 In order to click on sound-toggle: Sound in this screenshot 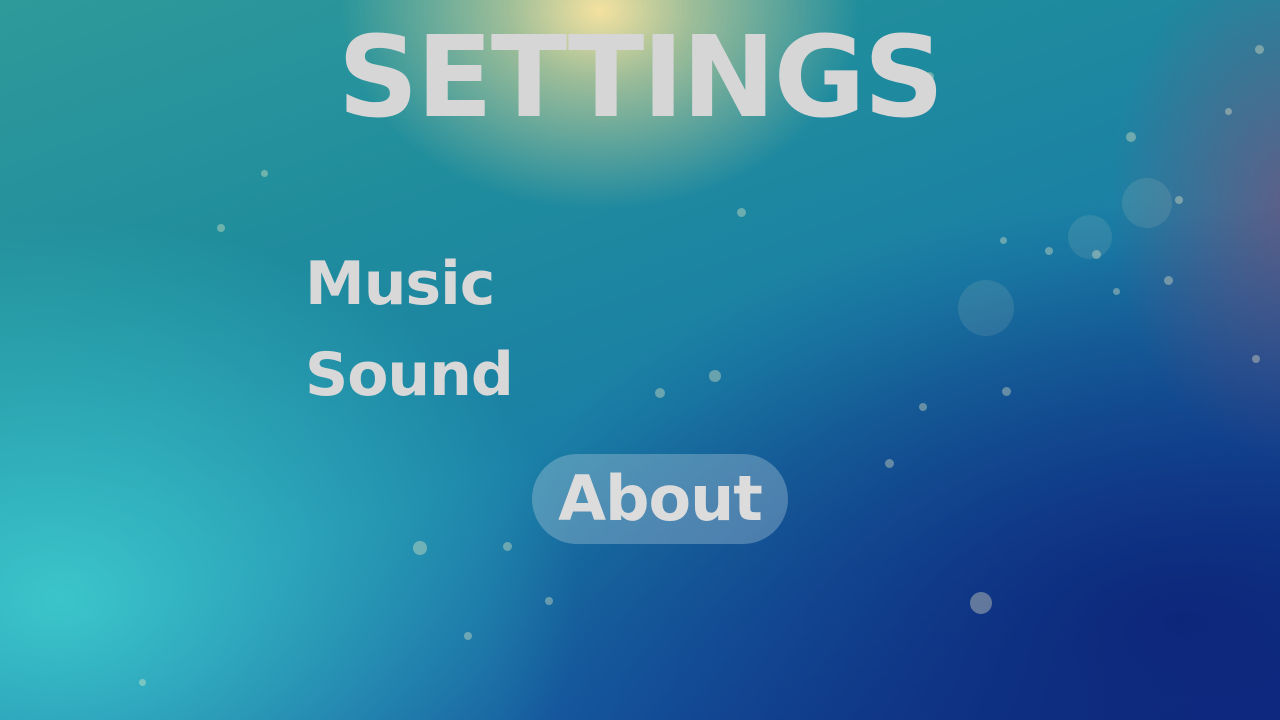, I will do `click(409, 375)`.